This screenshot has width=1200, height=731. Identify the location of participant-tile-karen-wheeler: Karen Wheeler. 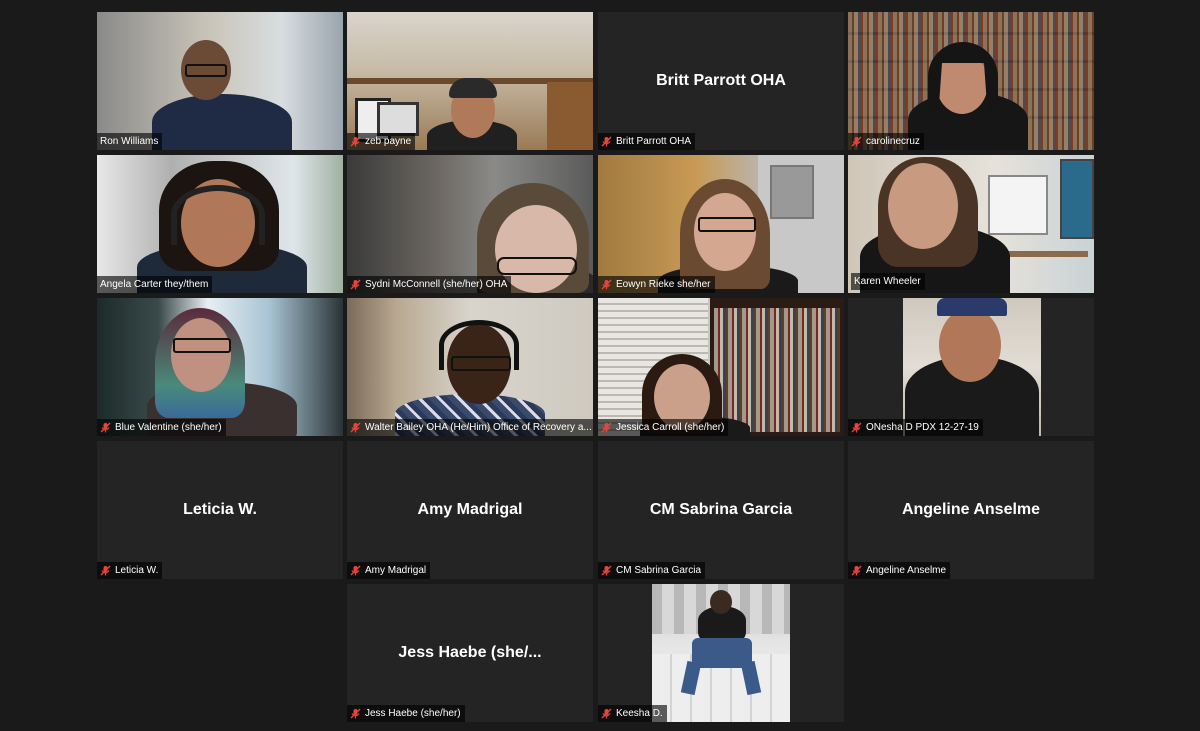
(971, 224).